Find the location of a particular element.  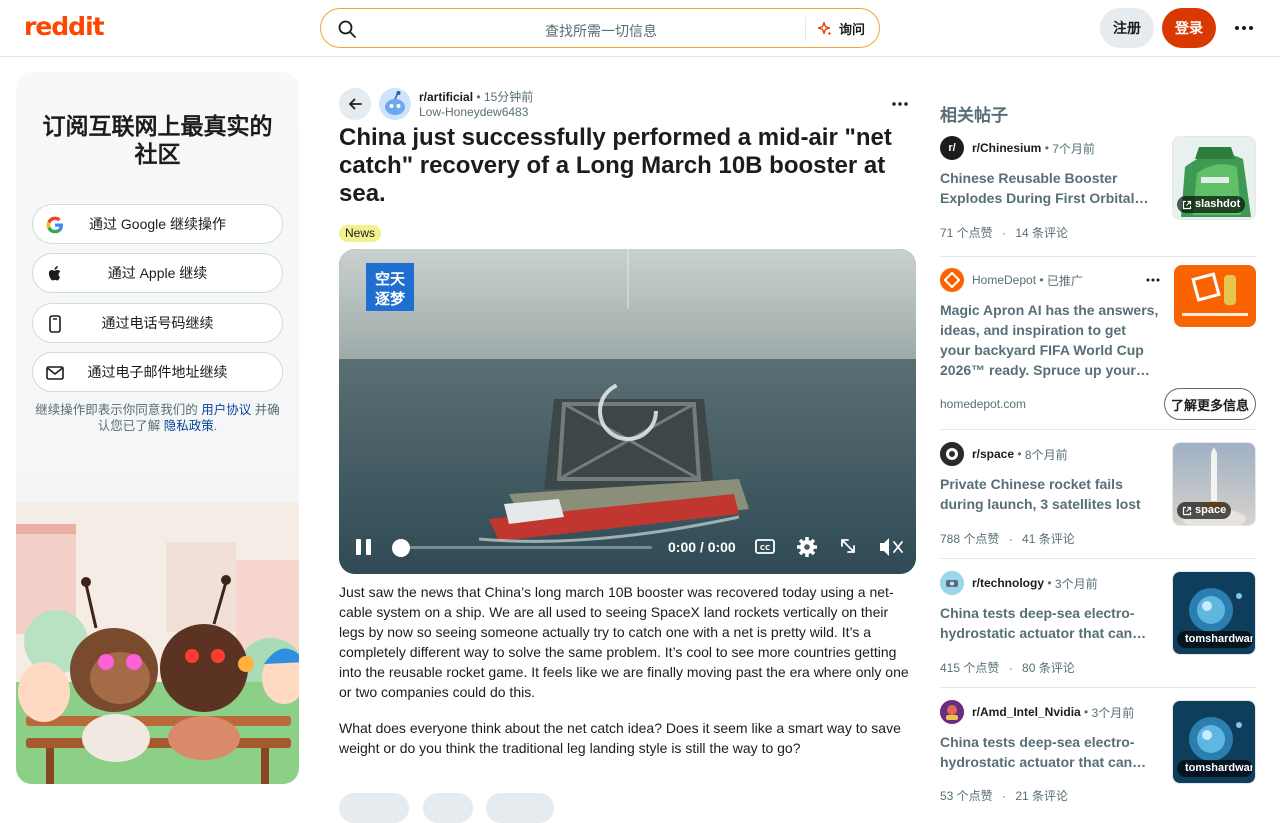

google-continue-button: 通过 Google 继续操作 is located at coordinates (157, 224).